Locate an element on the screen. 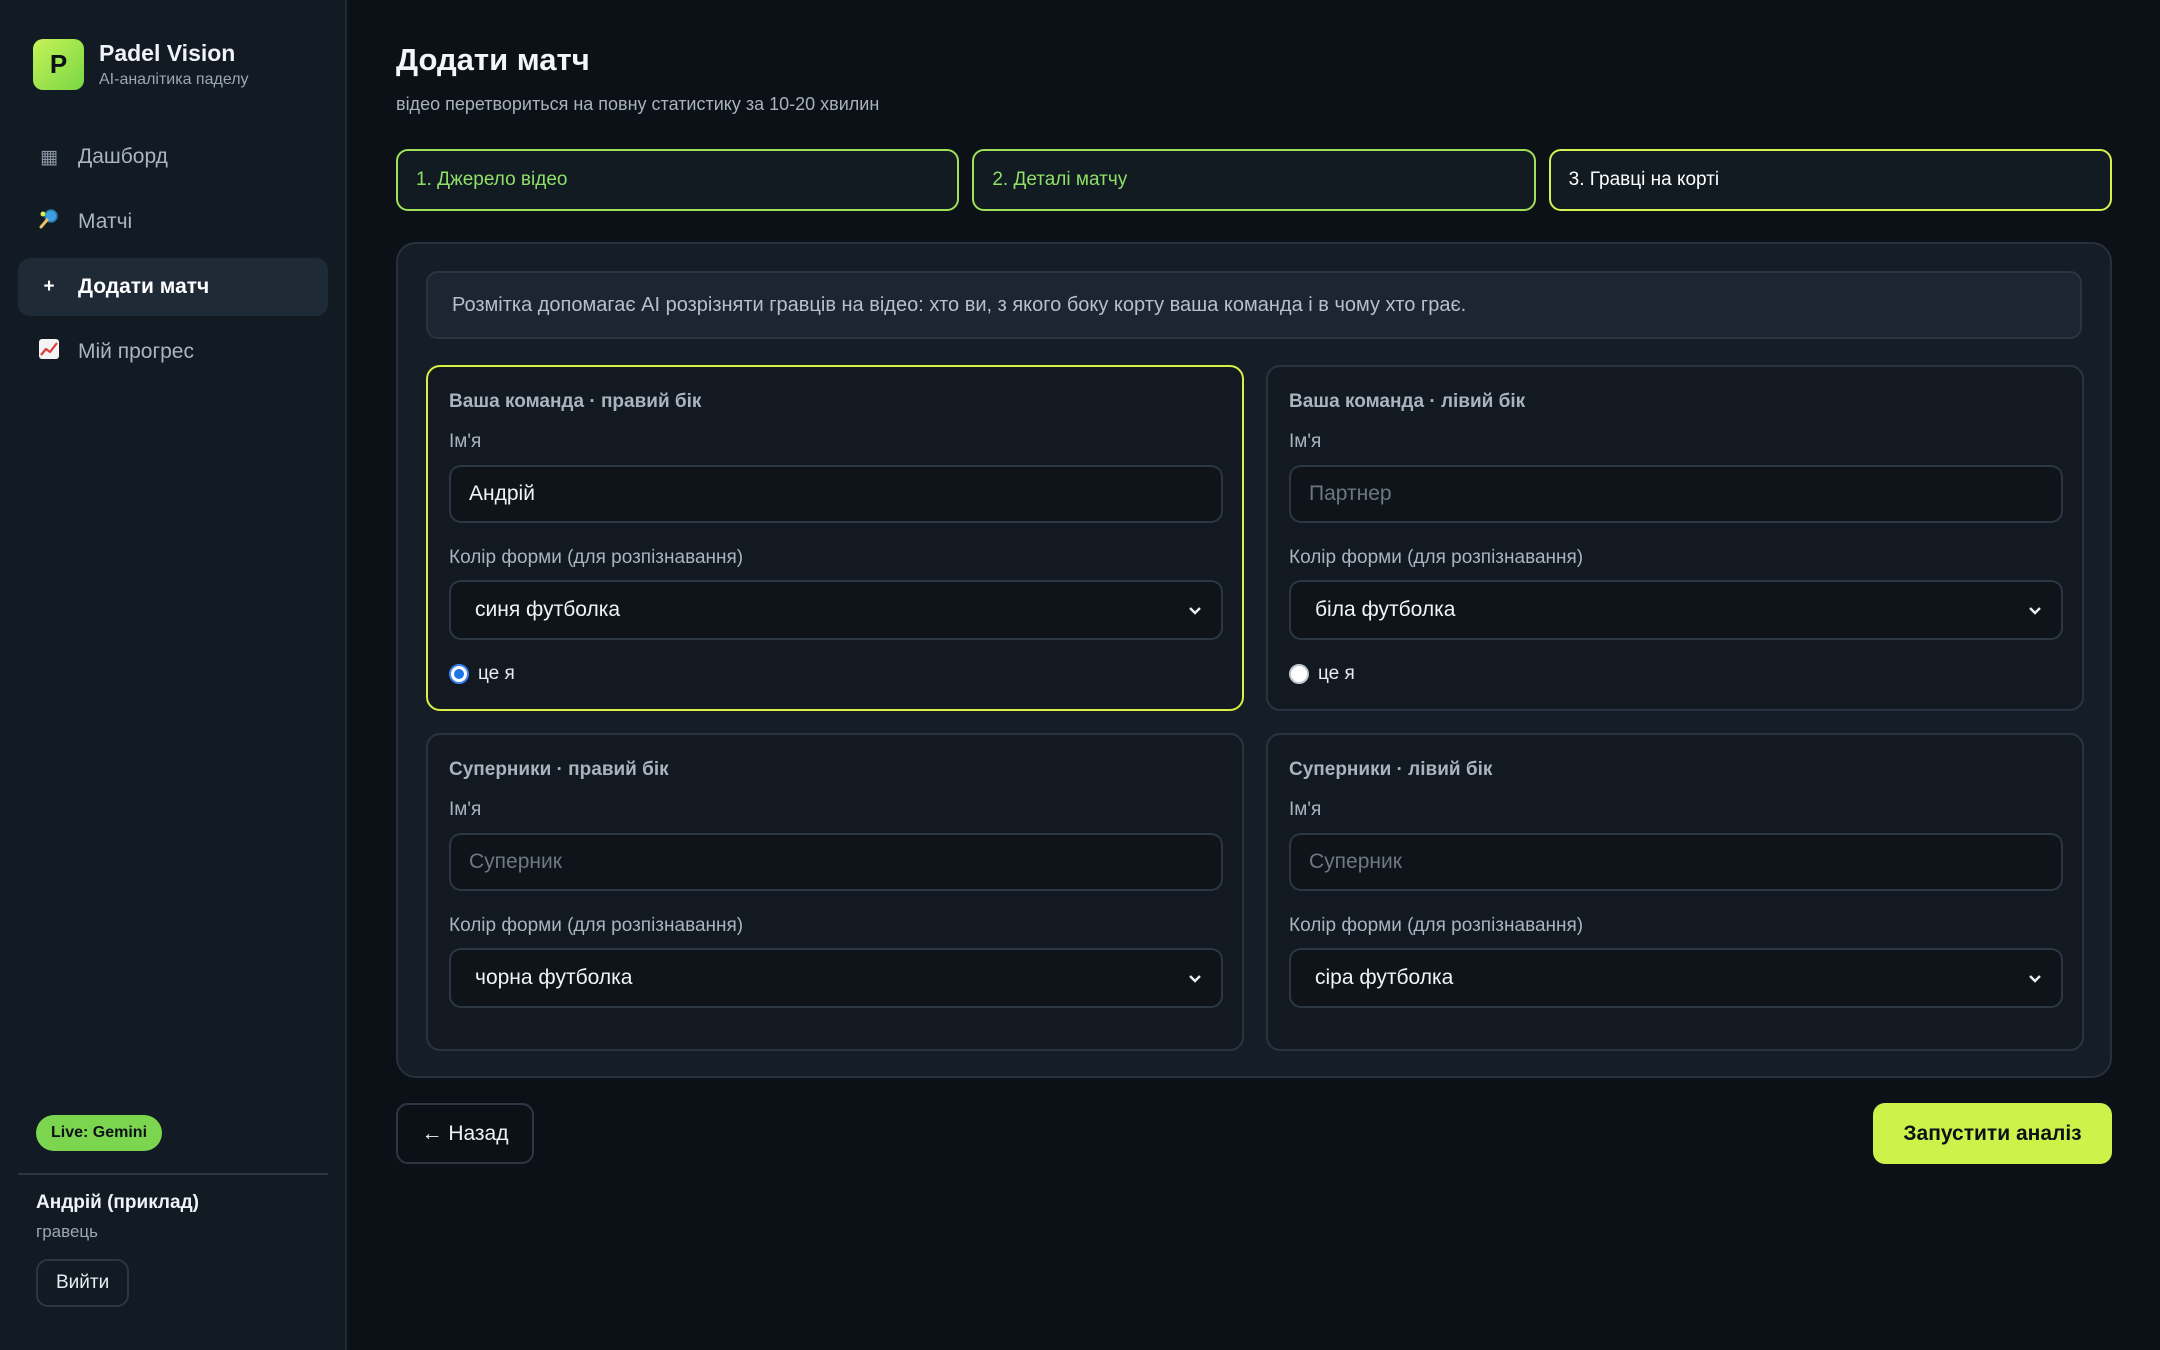 Image resolution: width=2160 pixels, height=1350 pixels. plus-icon: + is located at coordinates (49, 286).